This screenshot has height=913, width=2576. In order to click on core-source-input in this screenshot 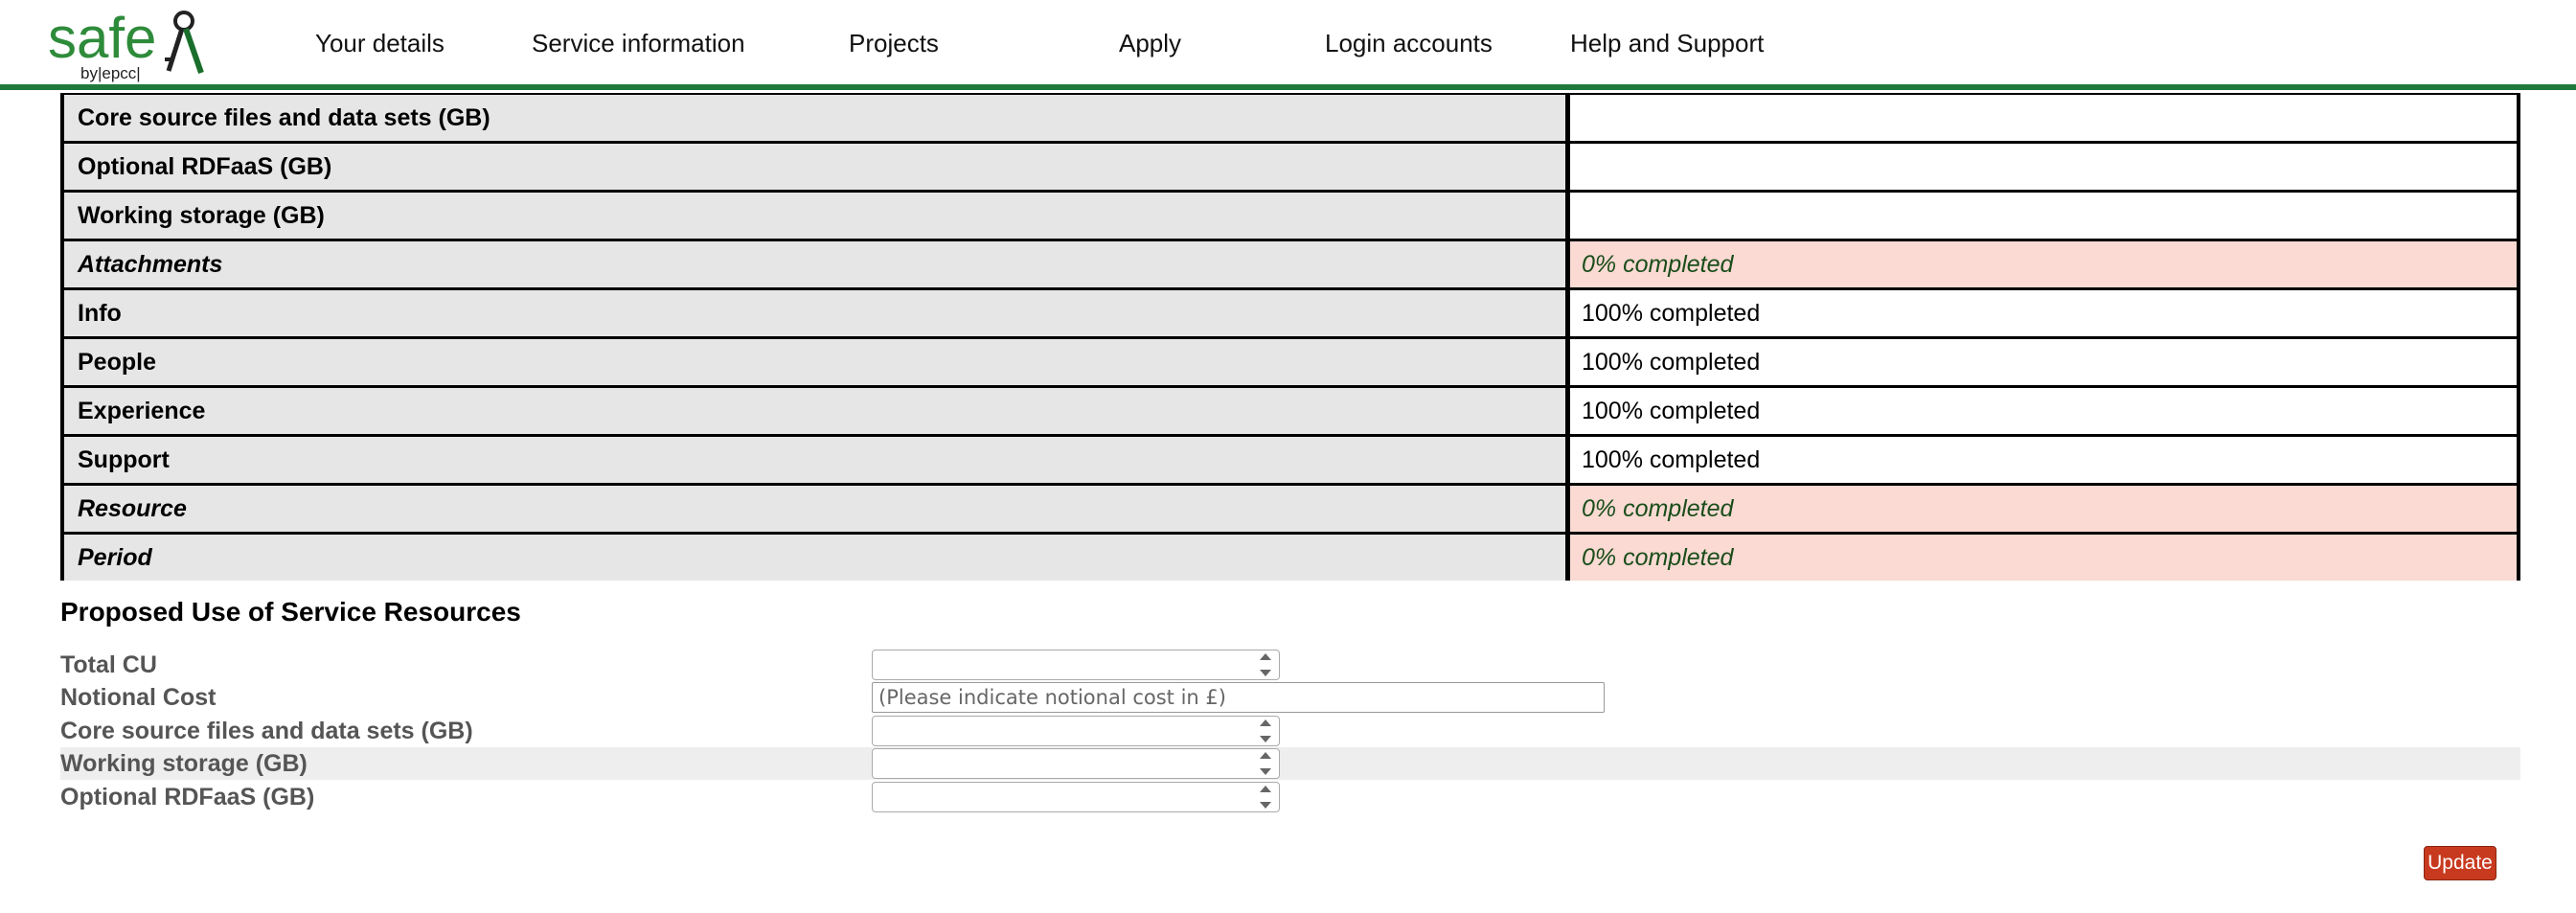, I will do `click(1076, 731)`.